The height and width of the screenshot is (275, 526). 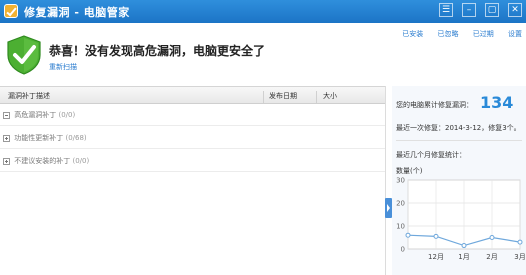 I want to click on y-tick-label: 0, so click(x=403, y=250).